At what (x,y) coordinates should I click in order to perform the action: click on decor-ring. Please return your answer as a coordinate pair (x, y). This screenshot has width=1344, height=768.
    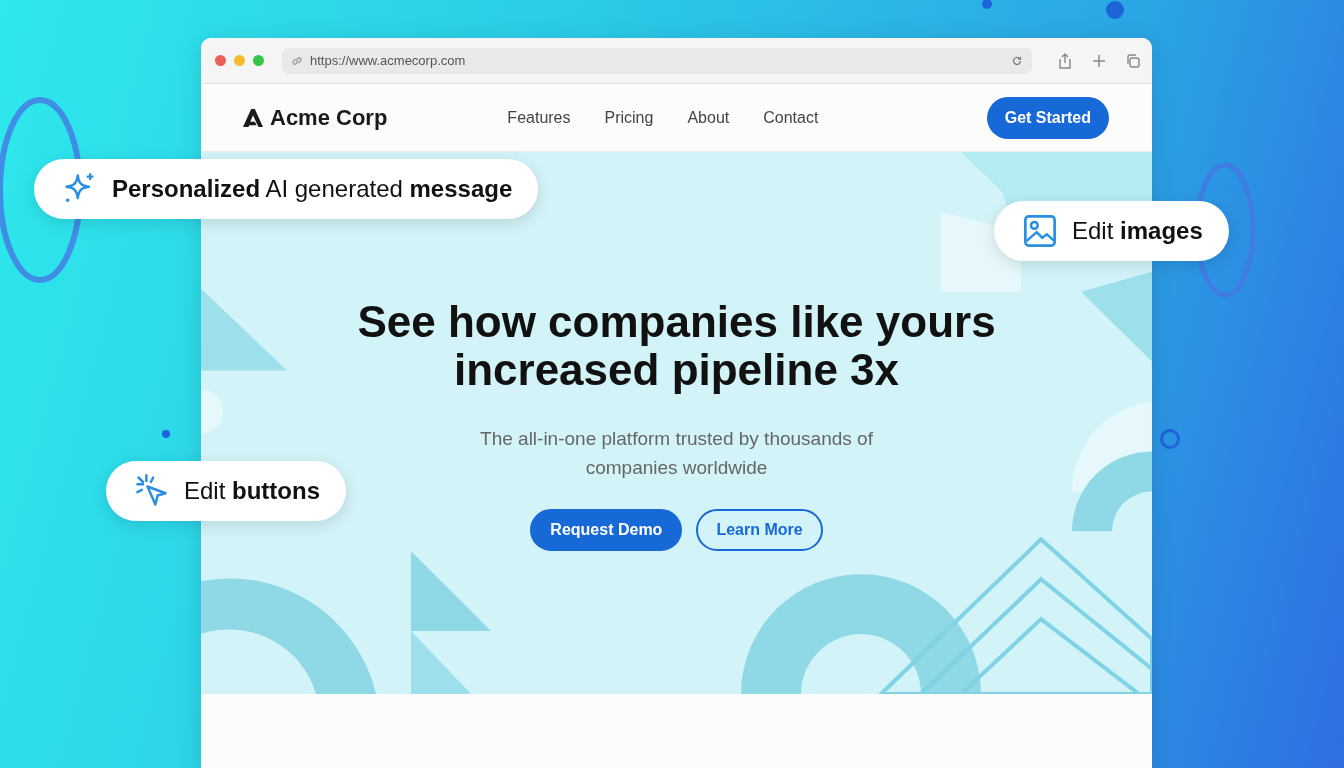
    Looking at the image, I should click on (1170, 439).